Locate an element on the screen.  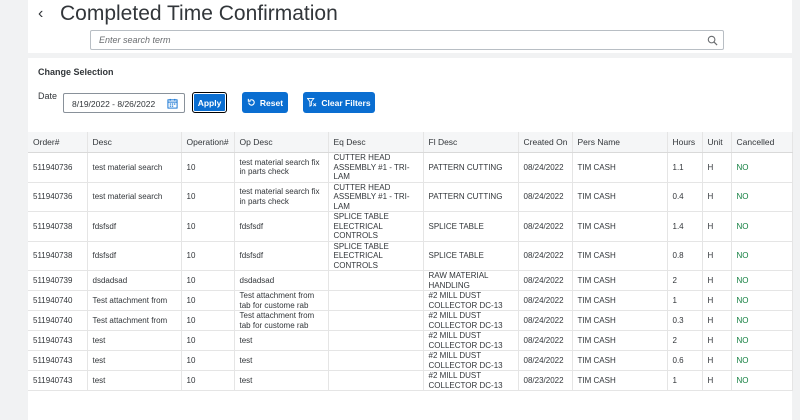
cell-created-on: 08/23/2022 is located at coordinates (545, 380).